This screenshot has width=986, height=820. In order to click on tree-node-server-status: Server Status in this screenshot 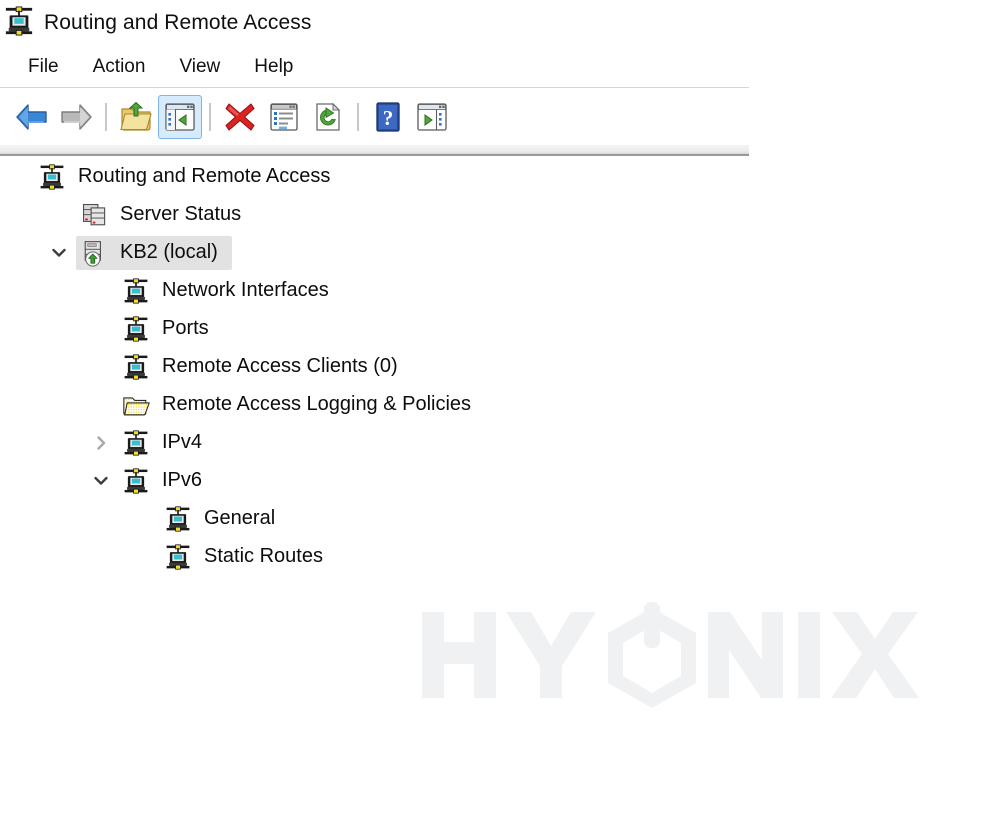, I will do `click(374, 215)`.